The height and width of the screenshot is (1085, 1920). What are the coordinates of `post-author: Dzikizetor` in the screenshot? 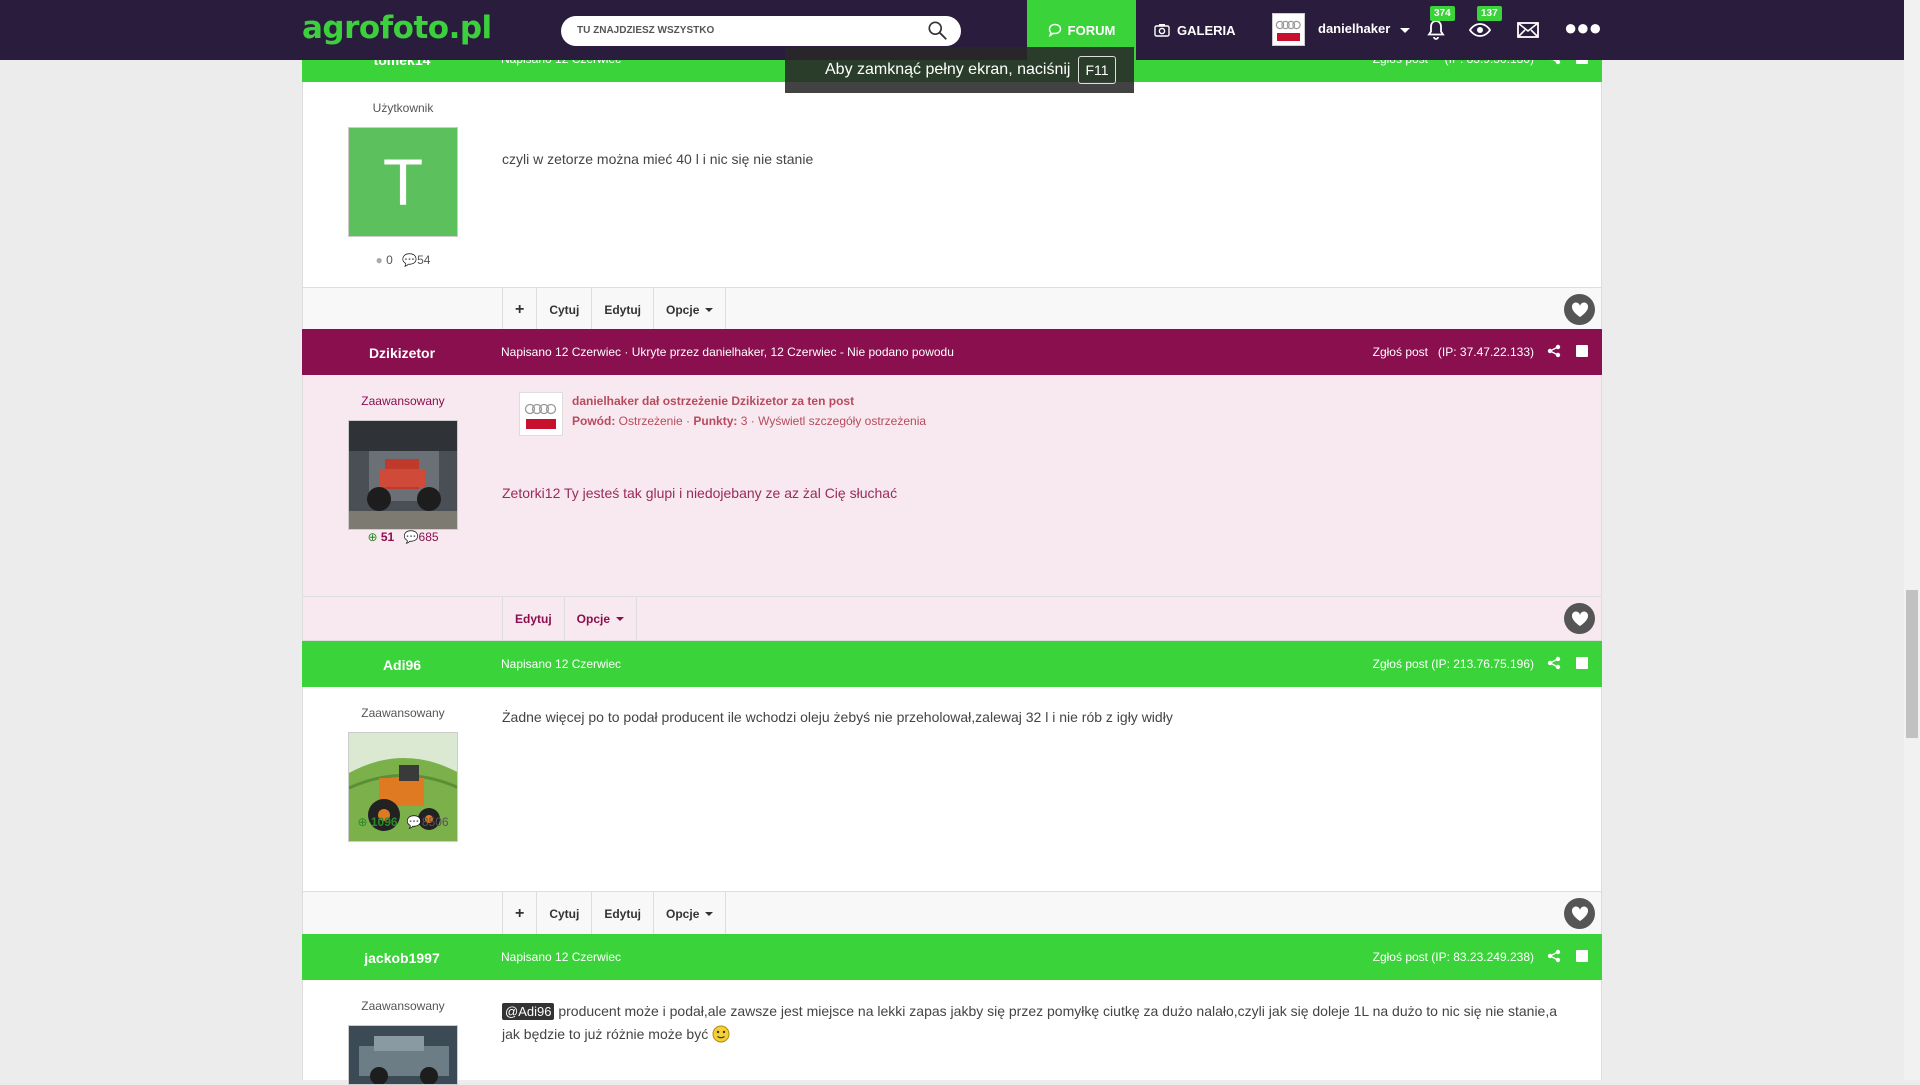 It's located at (402, 353).